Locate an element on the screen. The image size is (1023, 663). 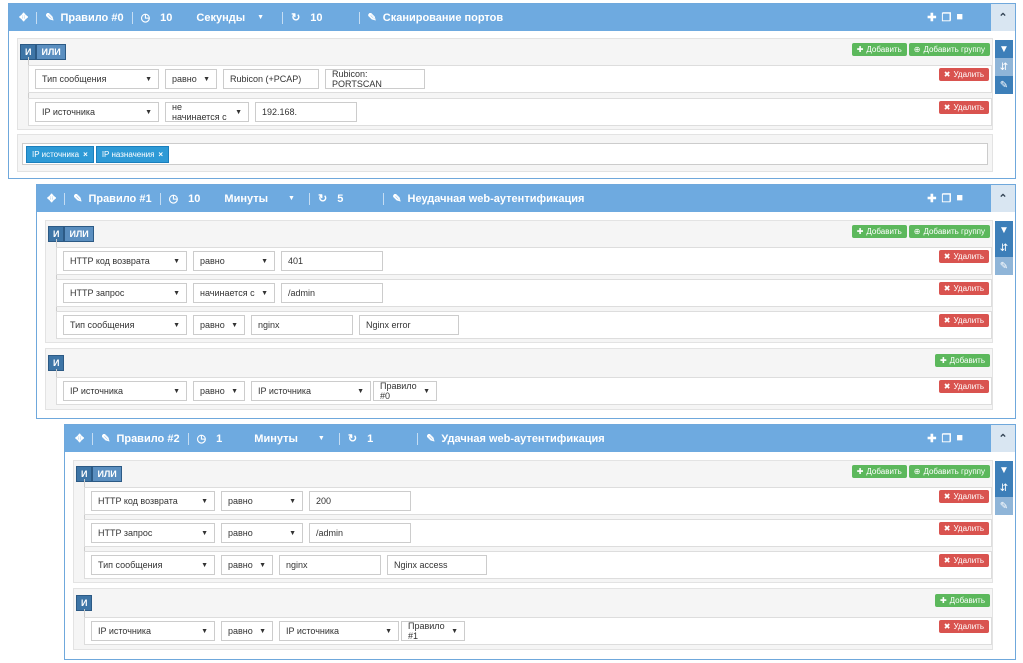
value-input: 200 is located at coordinates (360, 501).